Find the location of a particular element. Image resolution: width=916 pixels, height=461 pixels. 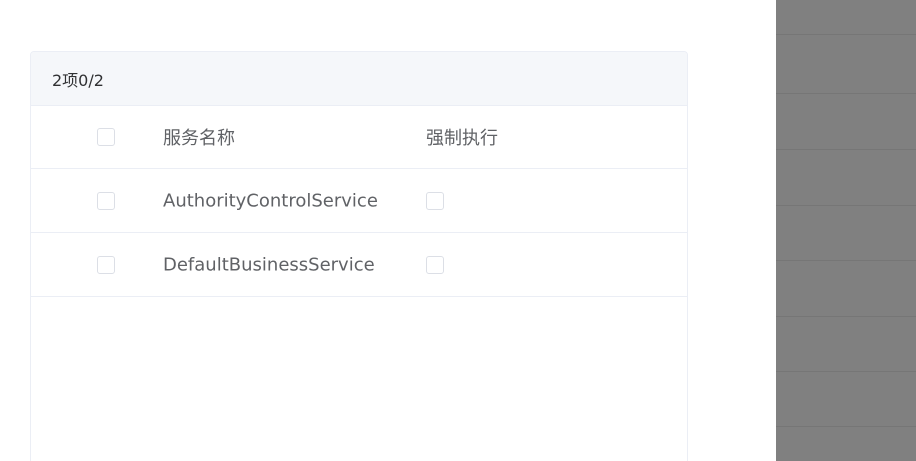

table-row: DefaultBusinessService is located at coordinates (359, 265).